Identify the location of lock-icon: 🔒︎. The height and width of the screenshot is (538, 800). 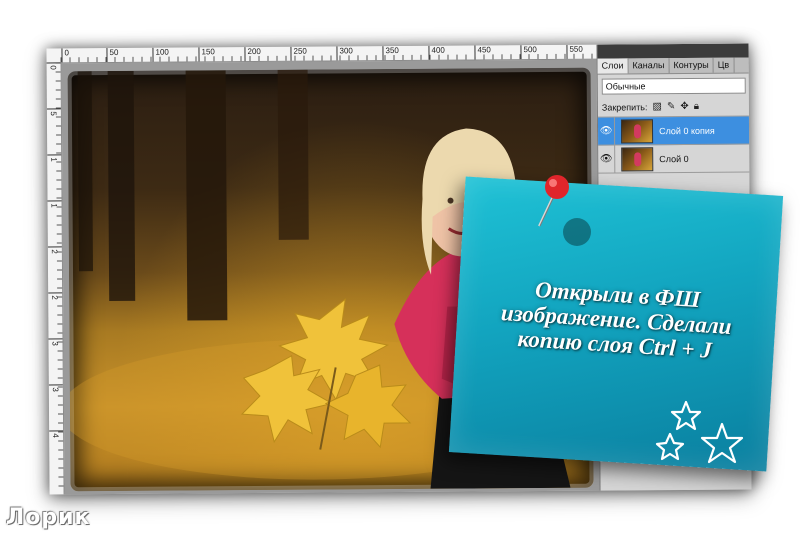
(696, 106).